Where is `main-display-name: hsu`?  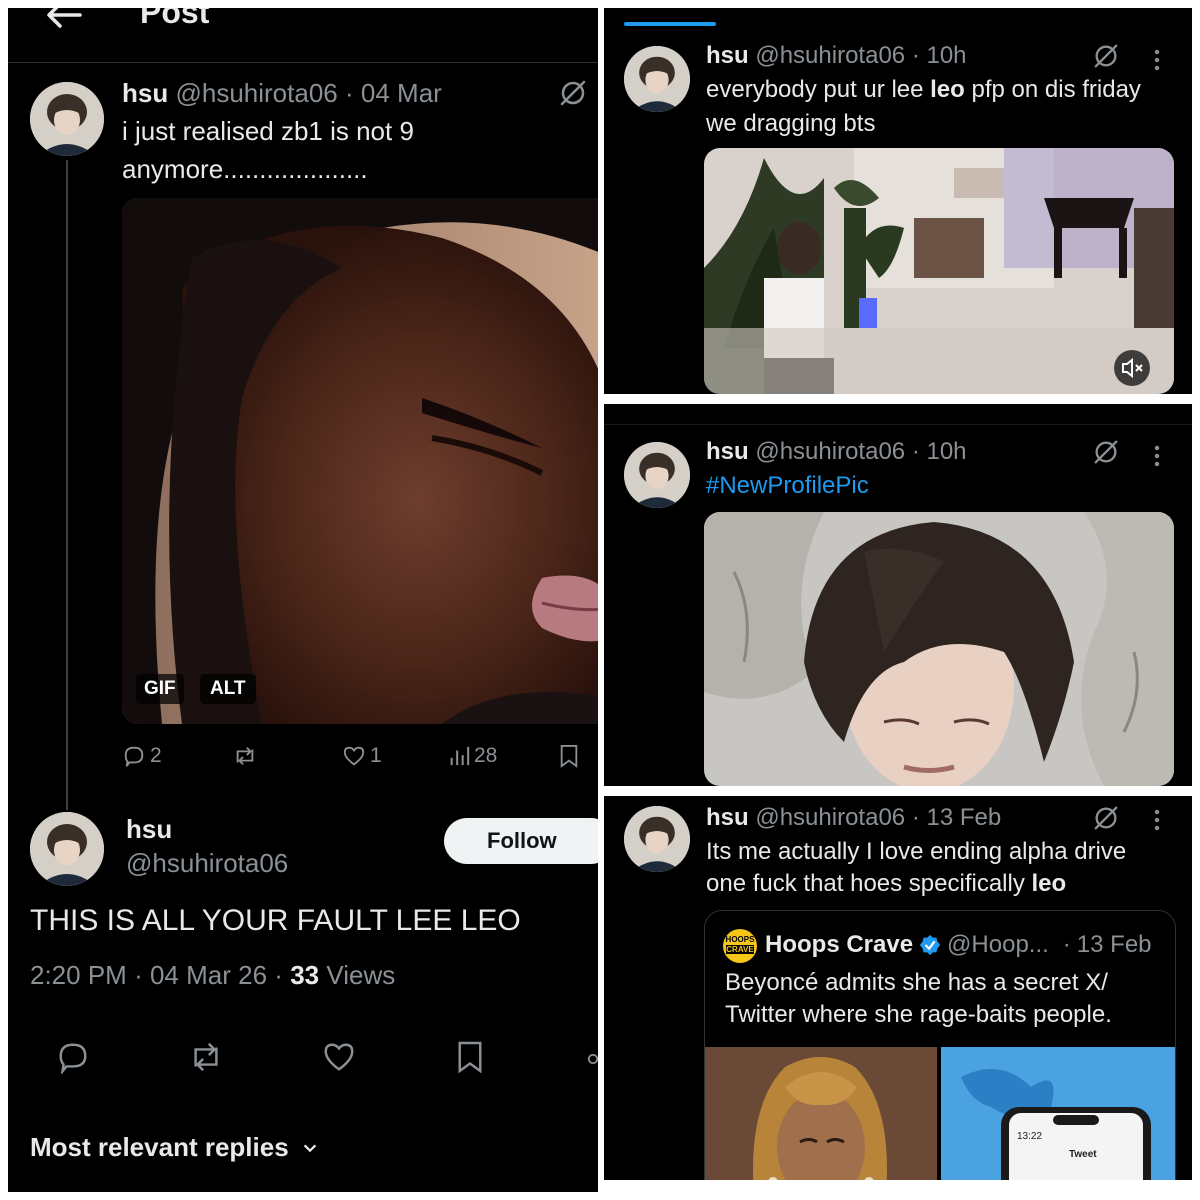 main-display-name: hsu is located at coordinates (149, 829).